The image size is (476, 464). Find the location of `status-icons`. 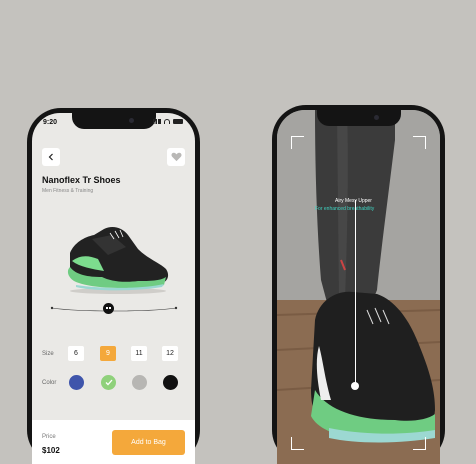

status-icons is located at coordinates (168, 121).